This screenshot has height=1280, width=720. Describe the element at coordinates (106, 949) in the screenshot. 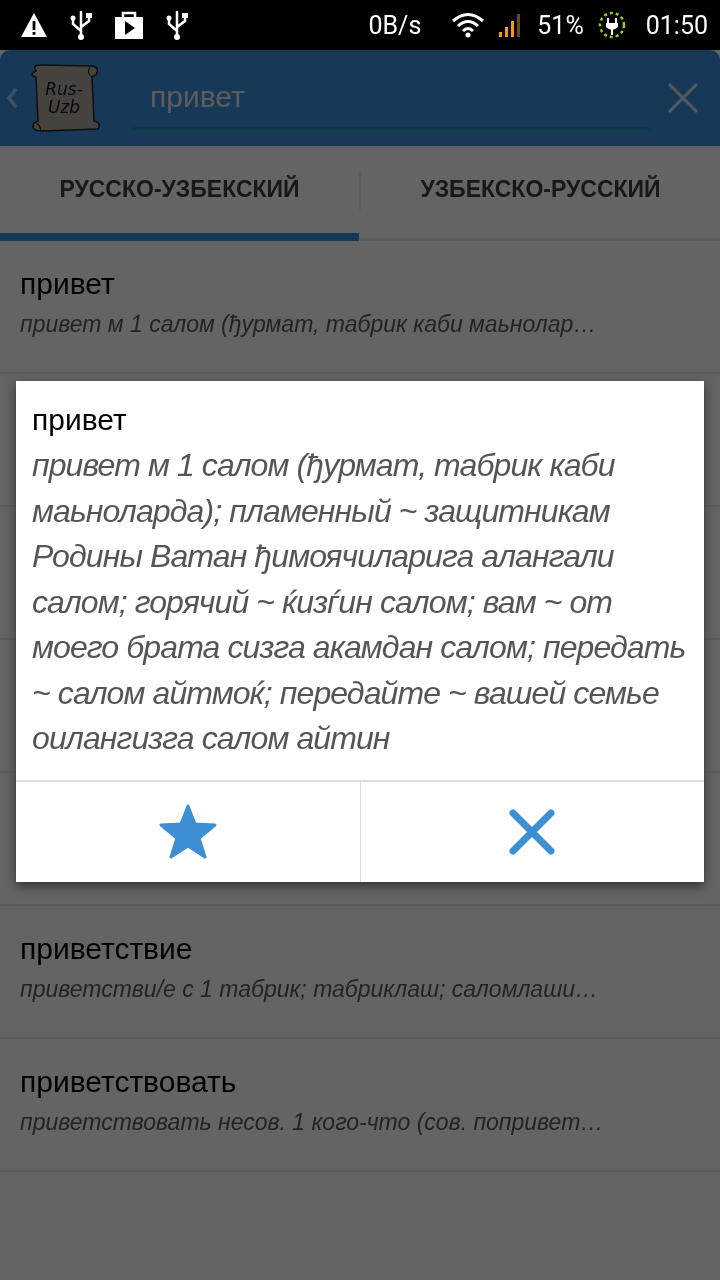

I see `entry-word: приветствие` at that location.